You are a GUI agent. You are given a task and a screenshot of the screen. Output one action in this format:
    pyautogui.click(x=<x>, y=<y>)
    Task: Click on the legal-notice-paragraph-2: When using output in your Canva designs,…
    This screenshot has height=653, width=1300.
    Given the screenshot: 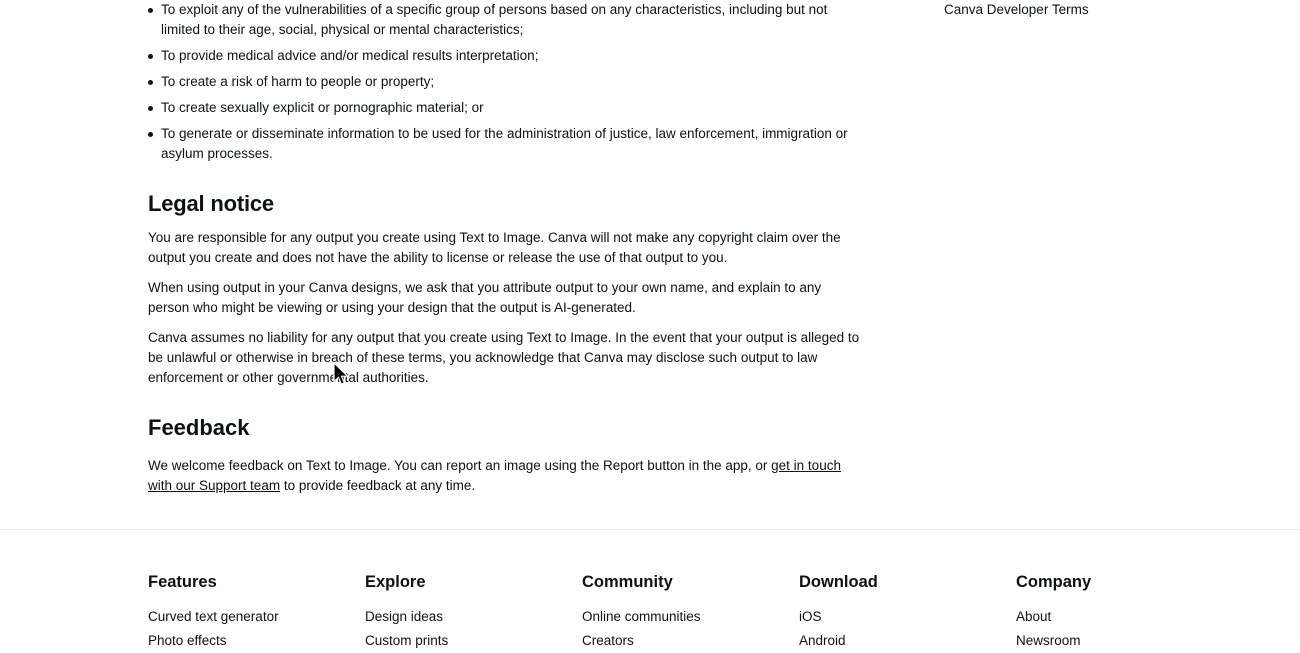 What is the action you would take?
    pyautogui.click(x=485, y=297)
    